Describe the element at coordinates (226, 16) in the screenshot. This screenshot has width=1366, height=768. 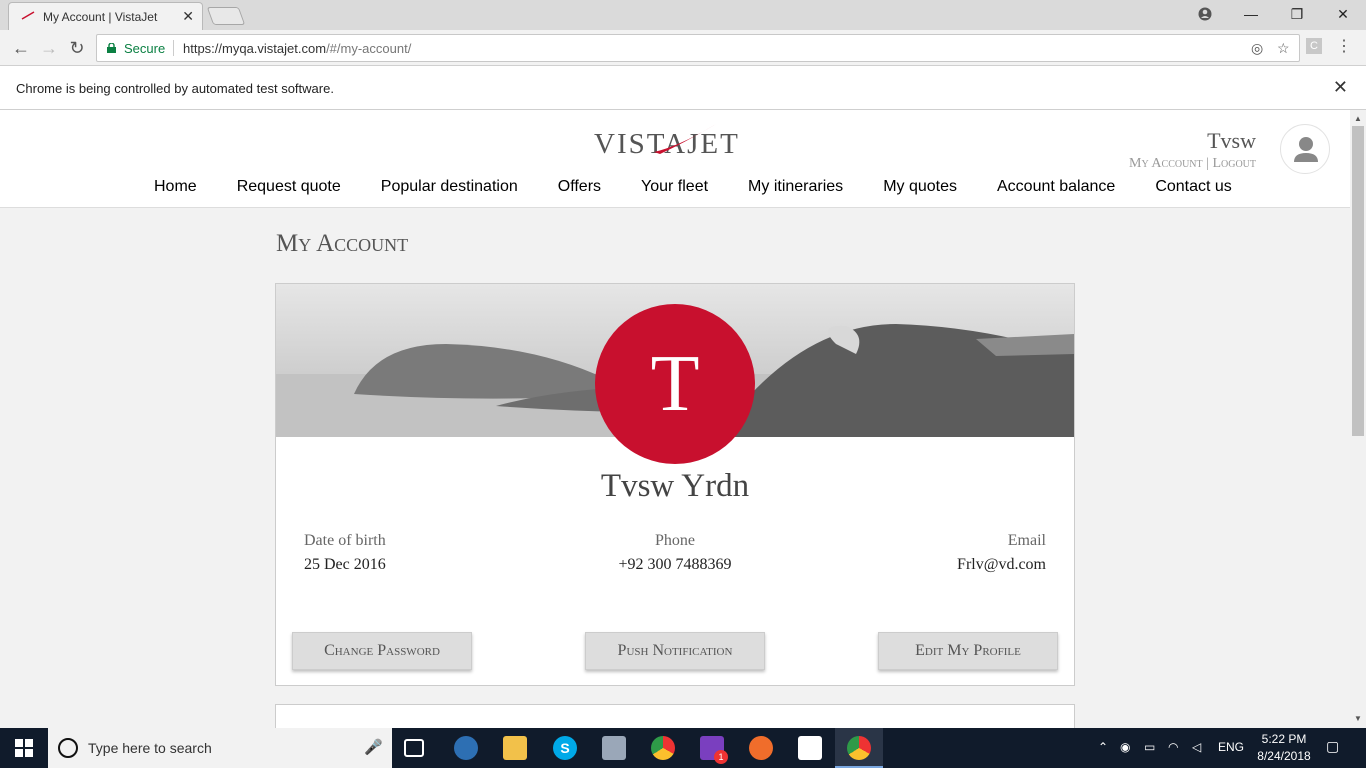
I see `new-tab-button` at that location.